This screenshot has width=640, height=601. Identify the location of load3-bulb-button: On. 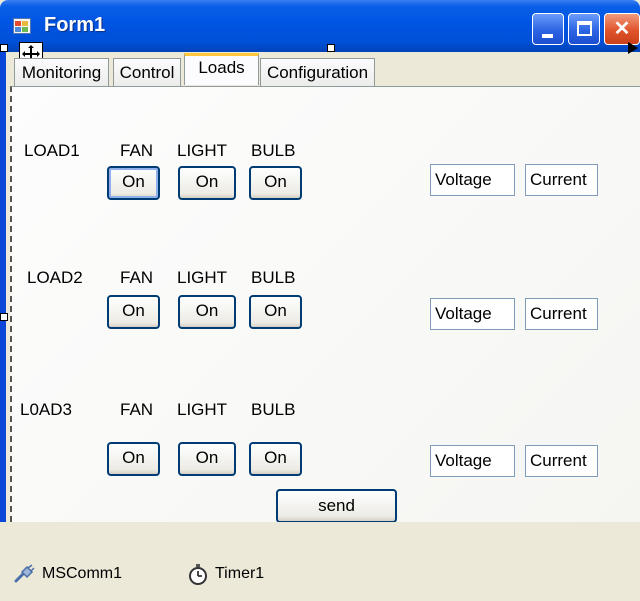
(275, 459).